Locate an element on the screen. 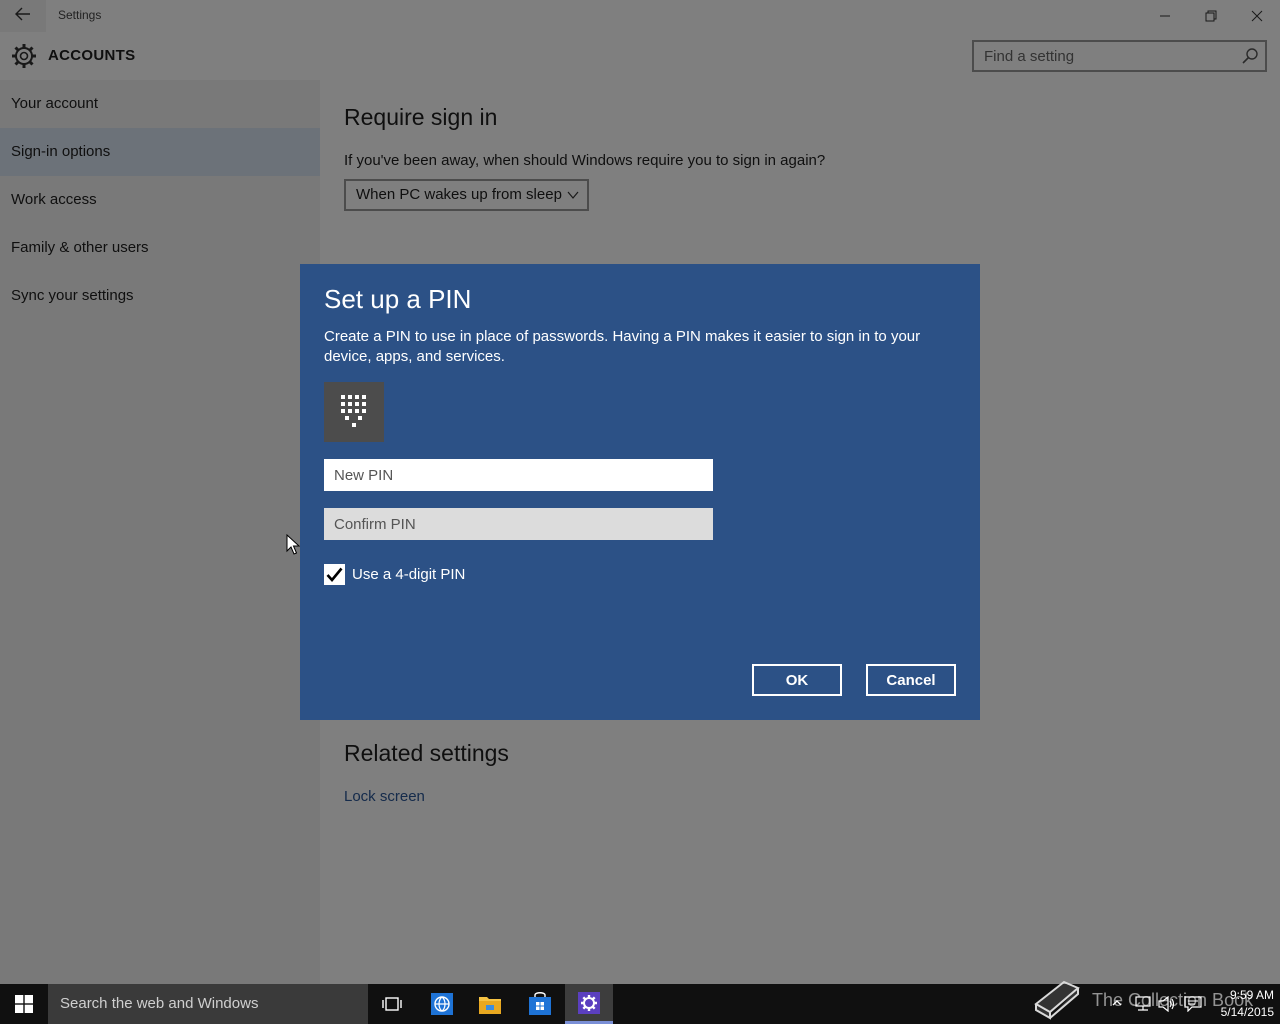 This screenshot has width=1280, height=1024. keypad-icon is located at coordinates (354, 412).